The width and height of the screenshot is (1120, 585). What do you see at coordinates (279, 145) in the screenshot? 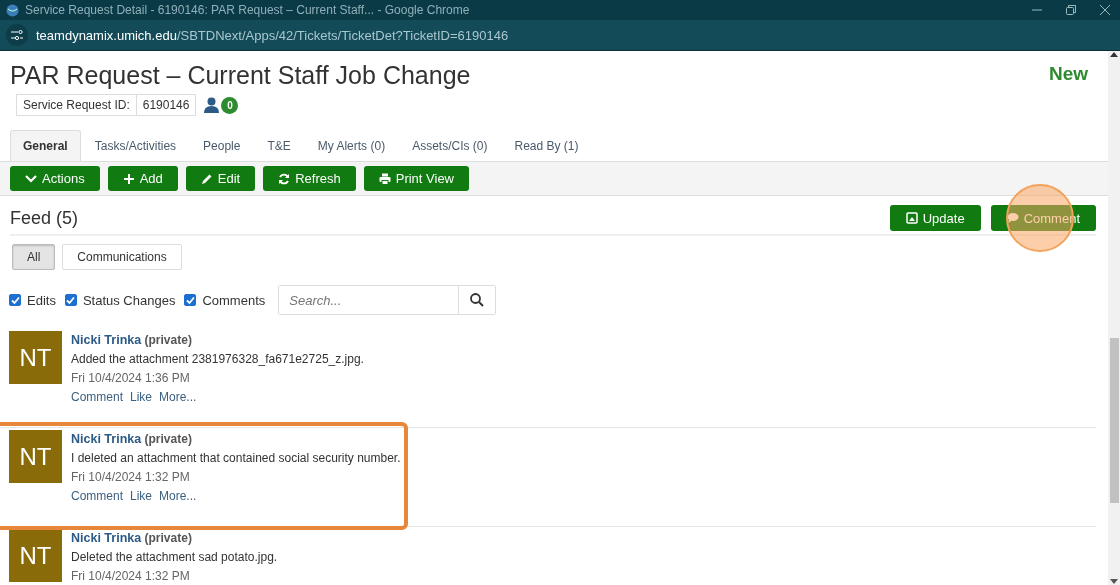
I see `tab: T&E` at bounding box center [279, 145].